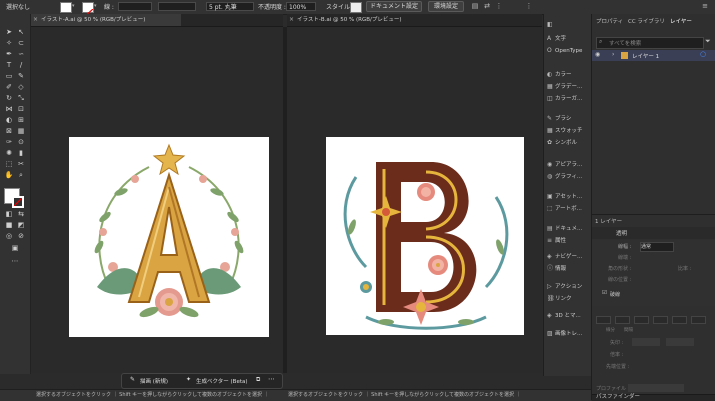 Image resolution: width=715 pixels, height=401 pixels. Describe the element at coordinates (9, 153) in the screenshot. I see `symbol-sprayer-icon: ✺` at that location.